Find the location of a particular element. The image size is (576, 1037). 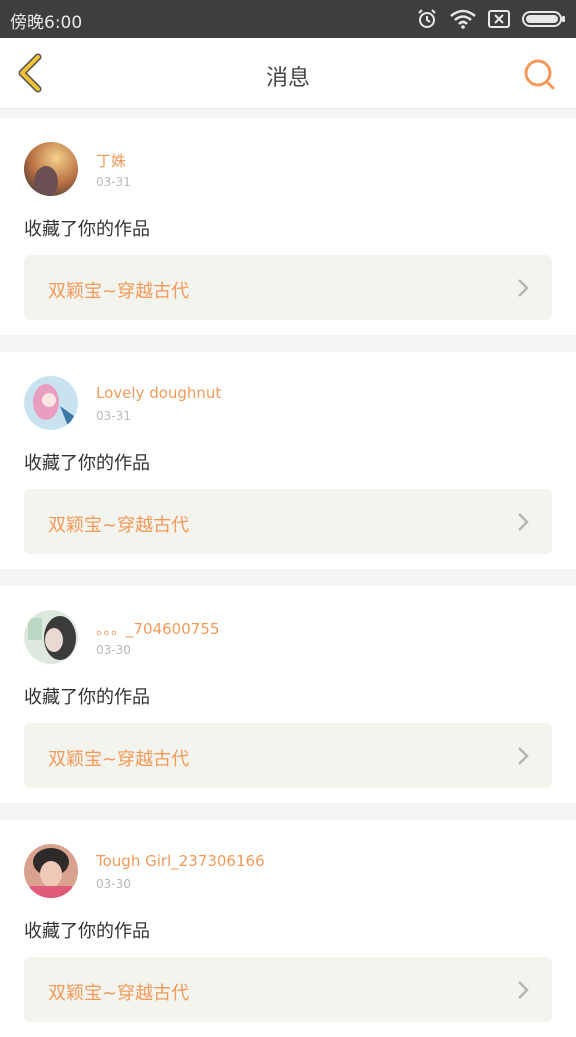

wifi-icon is located at coordinates (463, 19).